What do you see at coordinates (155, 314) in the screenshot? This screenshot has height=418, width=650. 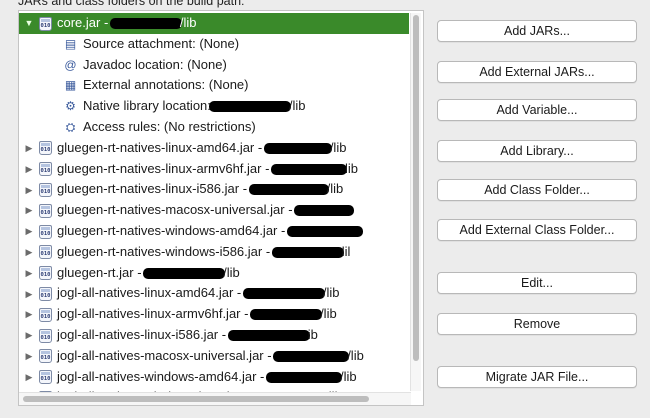 I see `jar-name-label: jogl-all-natives-linux-armv6hf.jar -` at bounding box center [155, 314].